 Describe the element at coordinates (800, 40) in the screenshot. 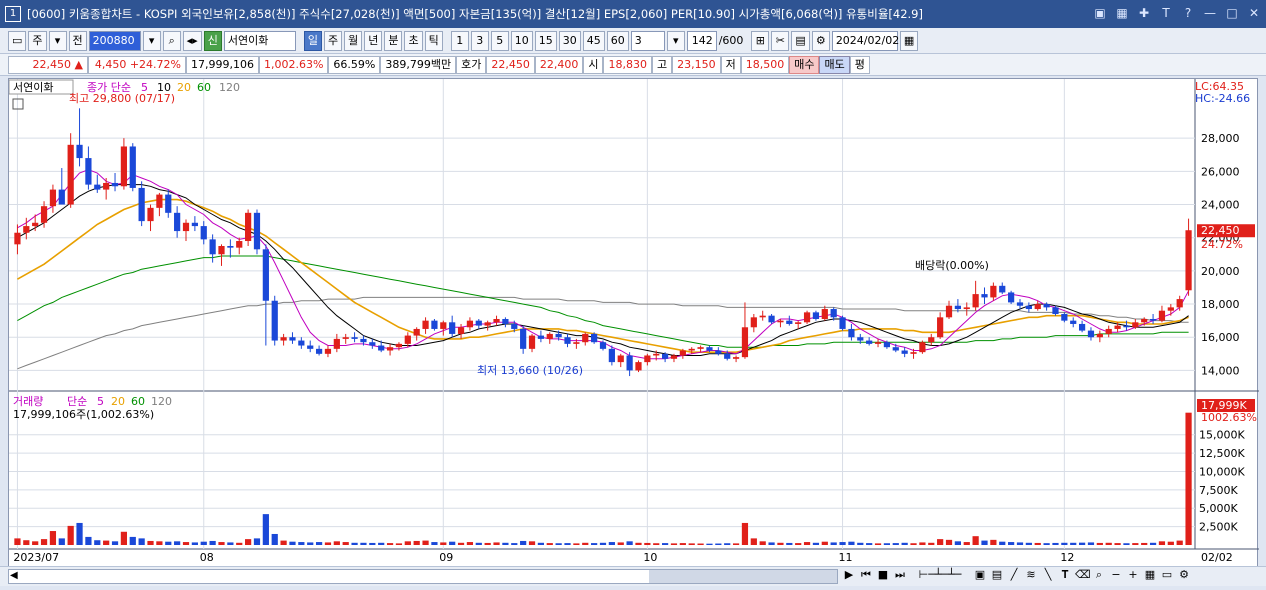

I see `save-icon: ▤` at that location.